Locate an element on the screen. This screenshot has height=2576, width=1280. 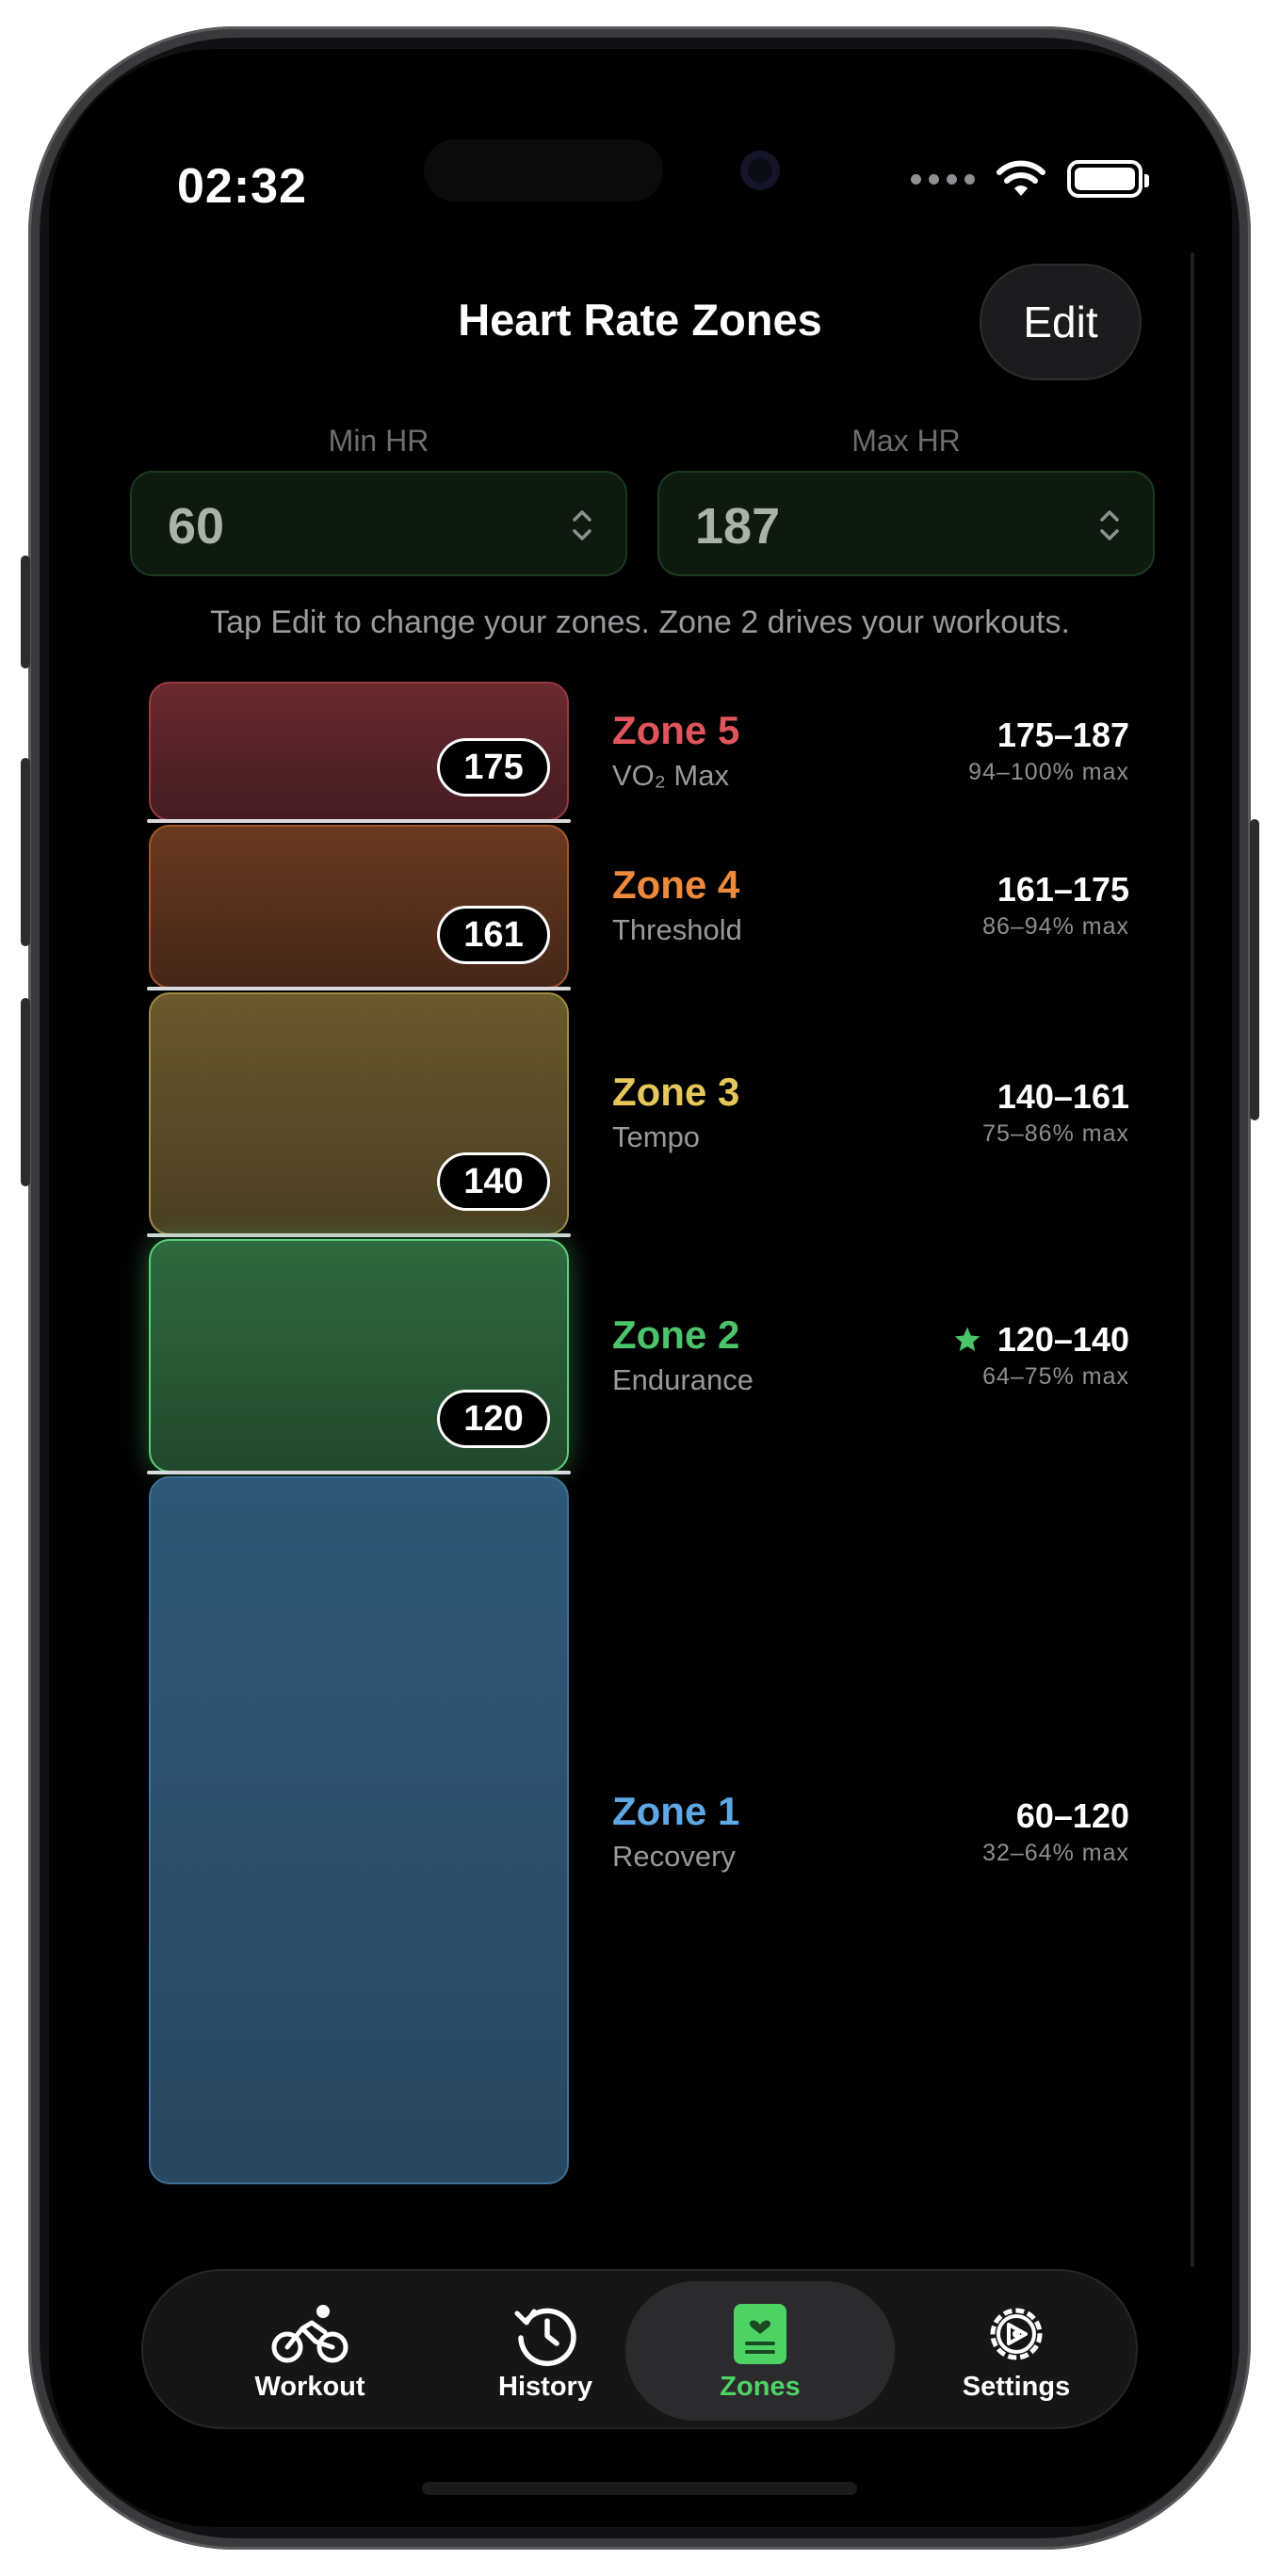
max-hr-label: Max HR is located at coordinates (906, 441).